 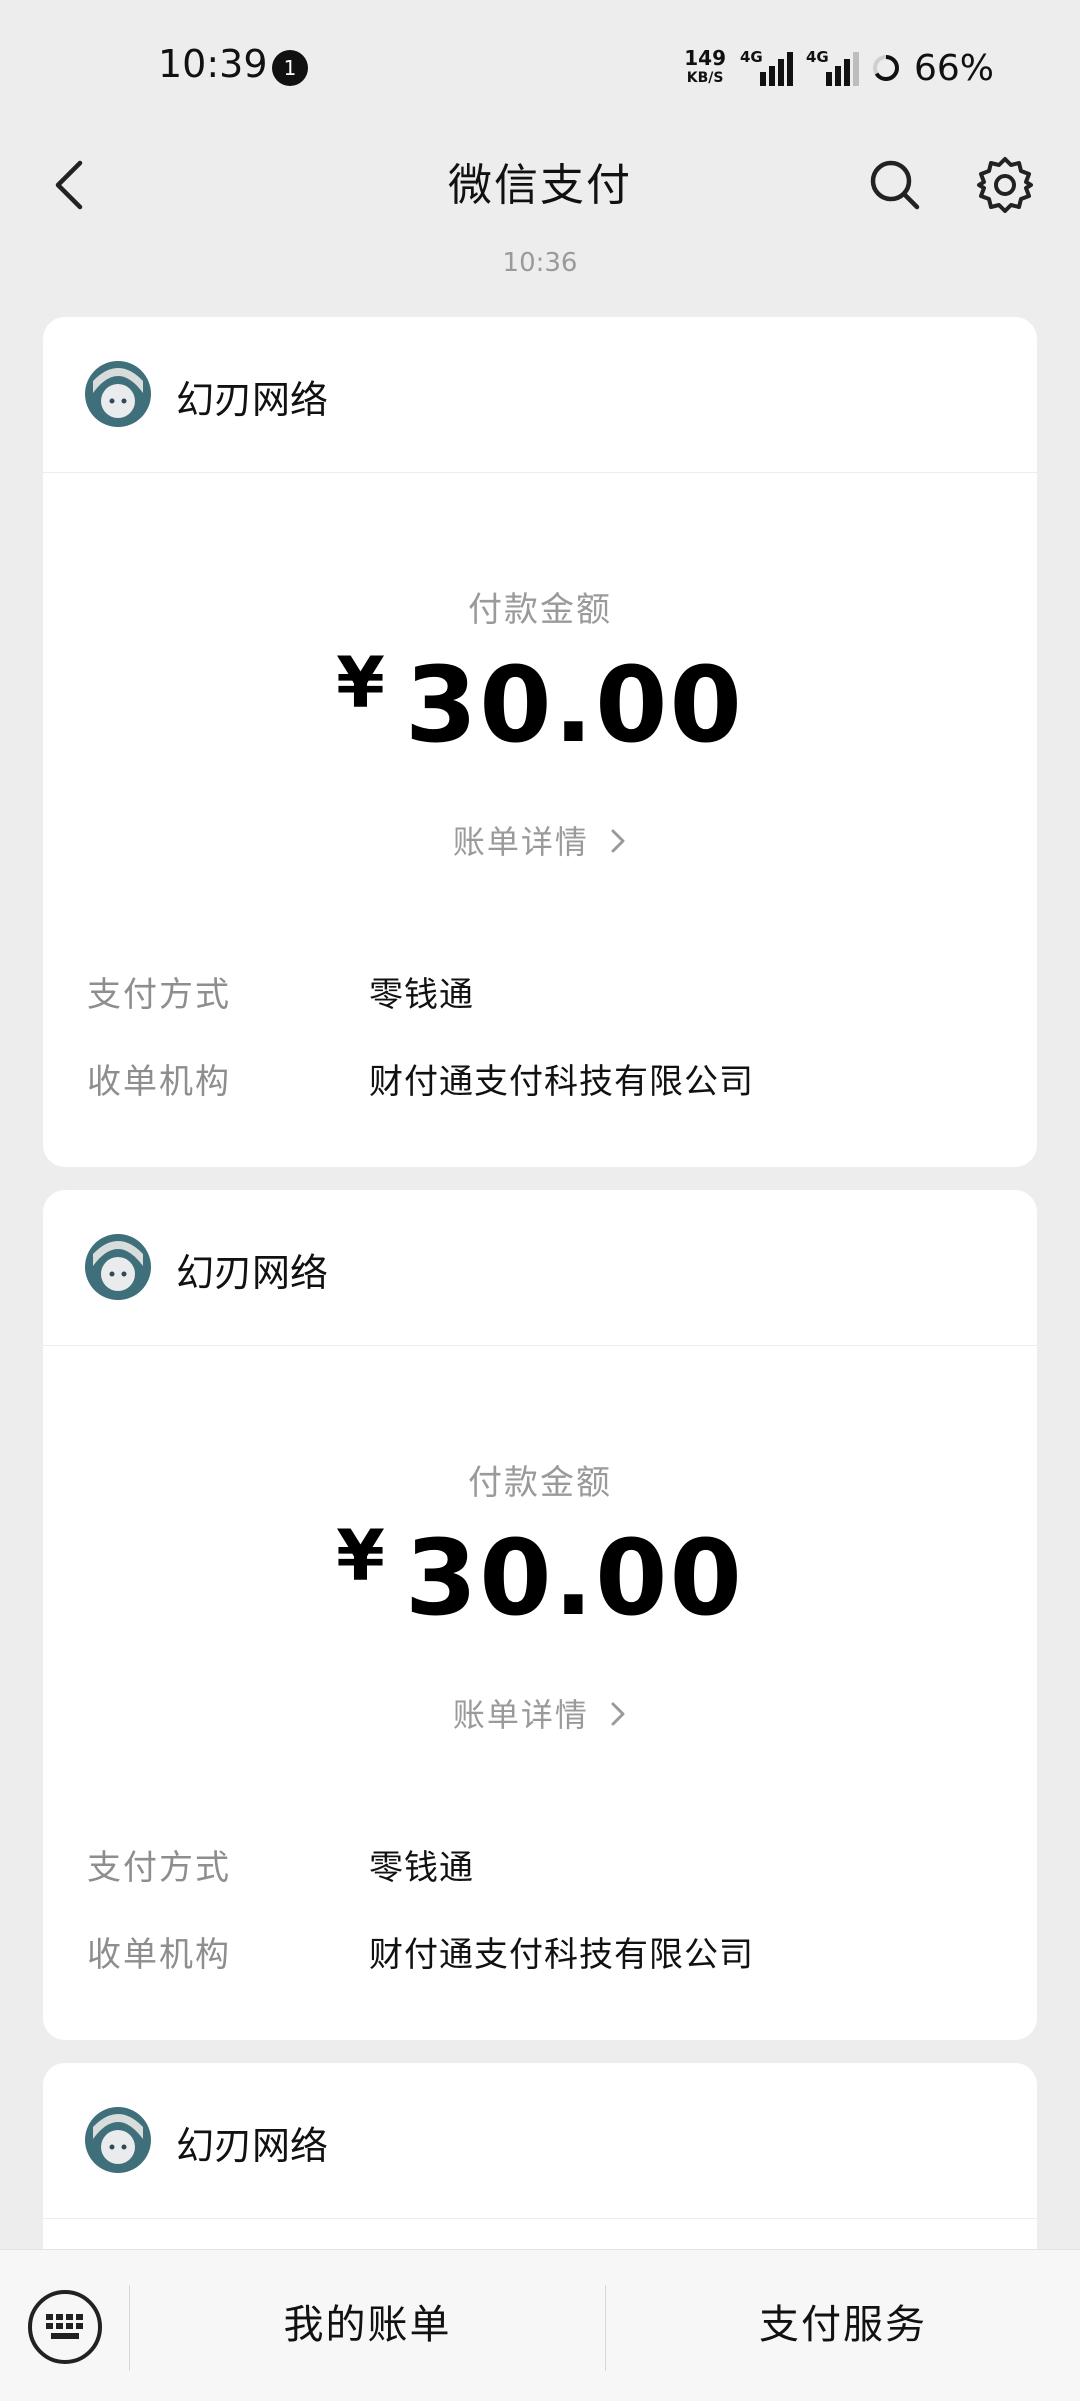 I want to click on tab-payment-services: 支付服务, so click(x=843, y=2325).